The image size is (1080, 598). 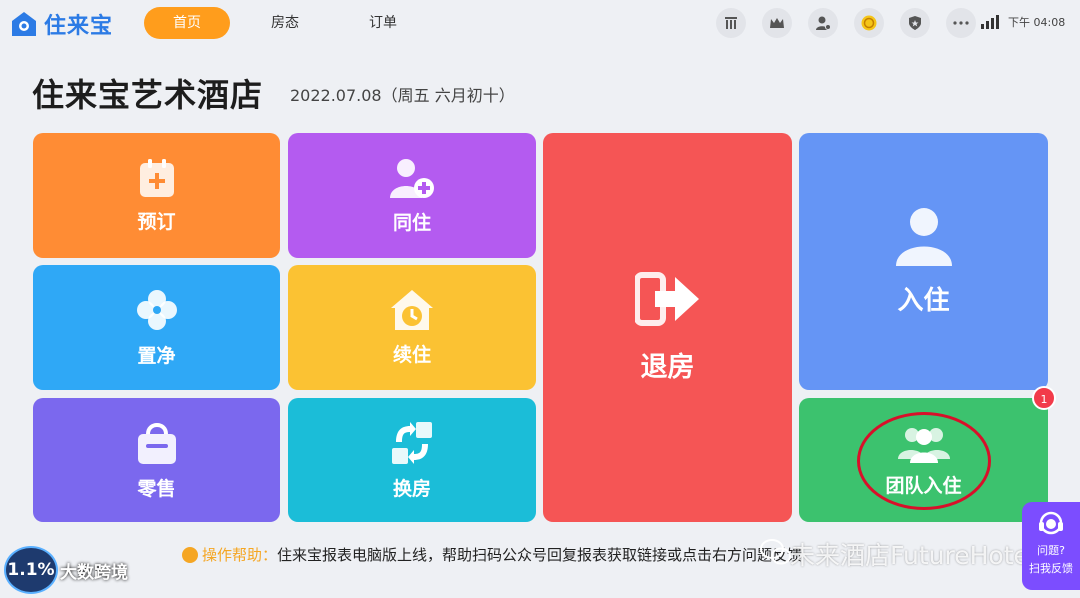 I want to click on highlight-circle, so click(x=924, y=461).